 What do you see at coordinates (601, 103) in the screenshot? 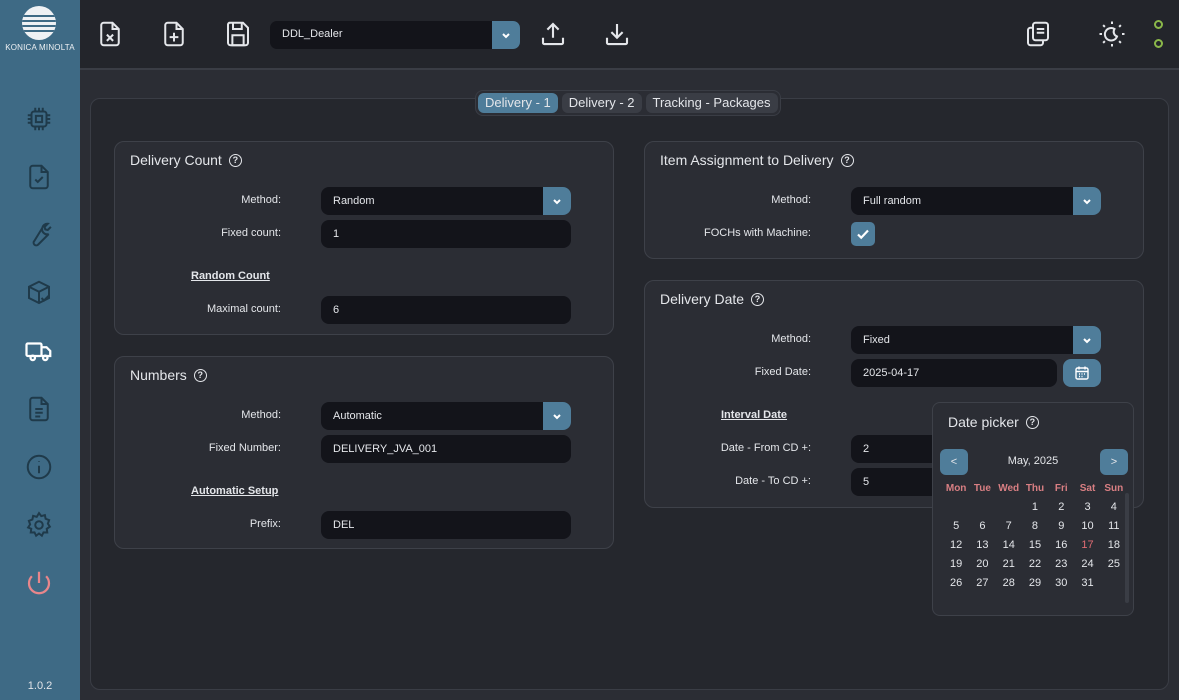
I see `tab-delivery-2: Delivery - 2` at bounding box center [601, 103].